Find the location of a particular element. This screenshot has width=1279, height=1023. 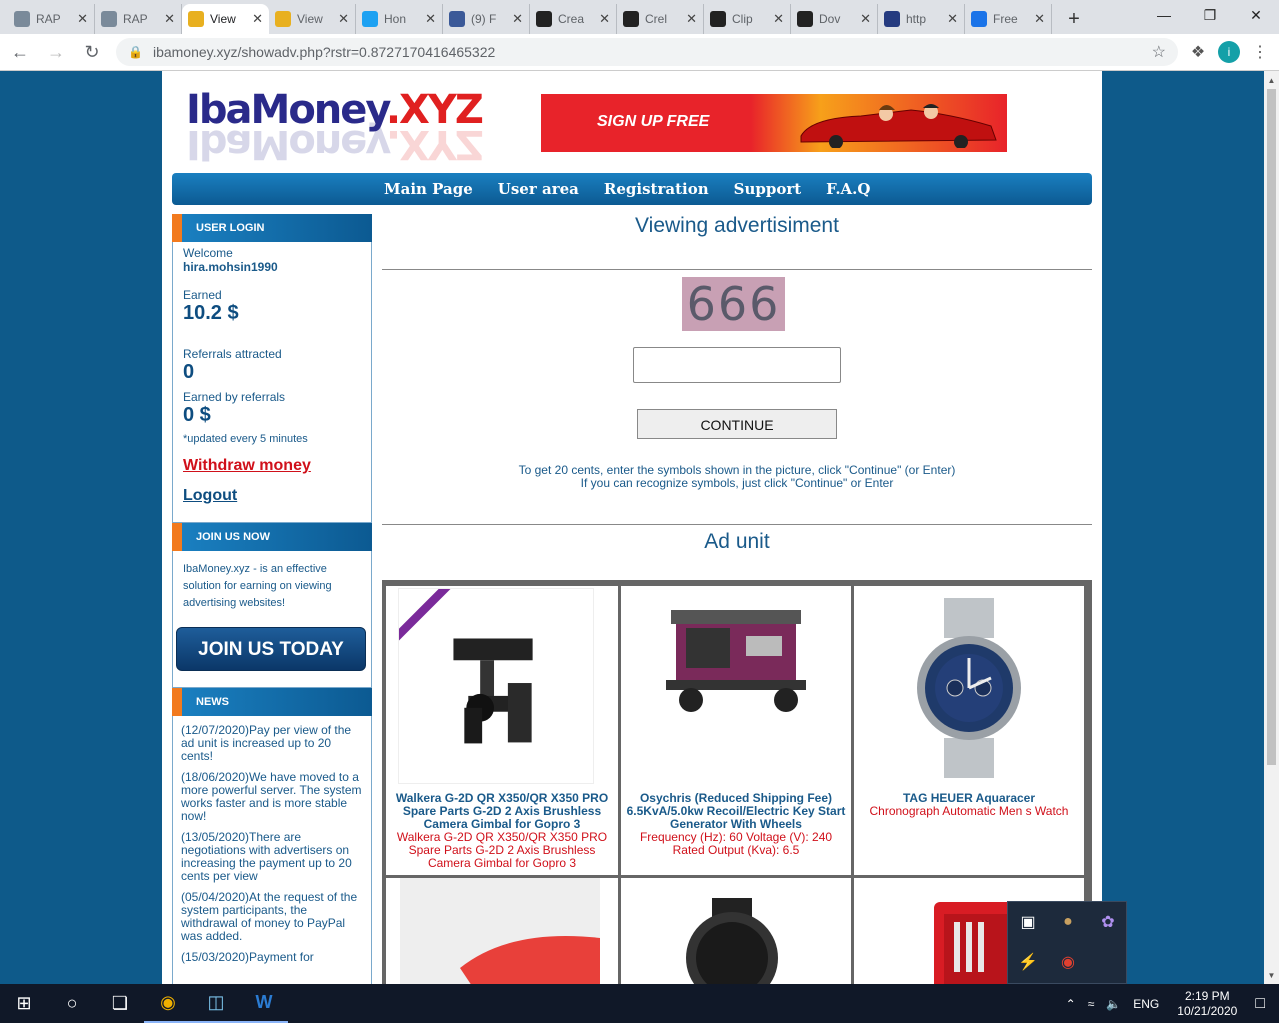

earned-label: Earned is located at coordinates (202, 295).